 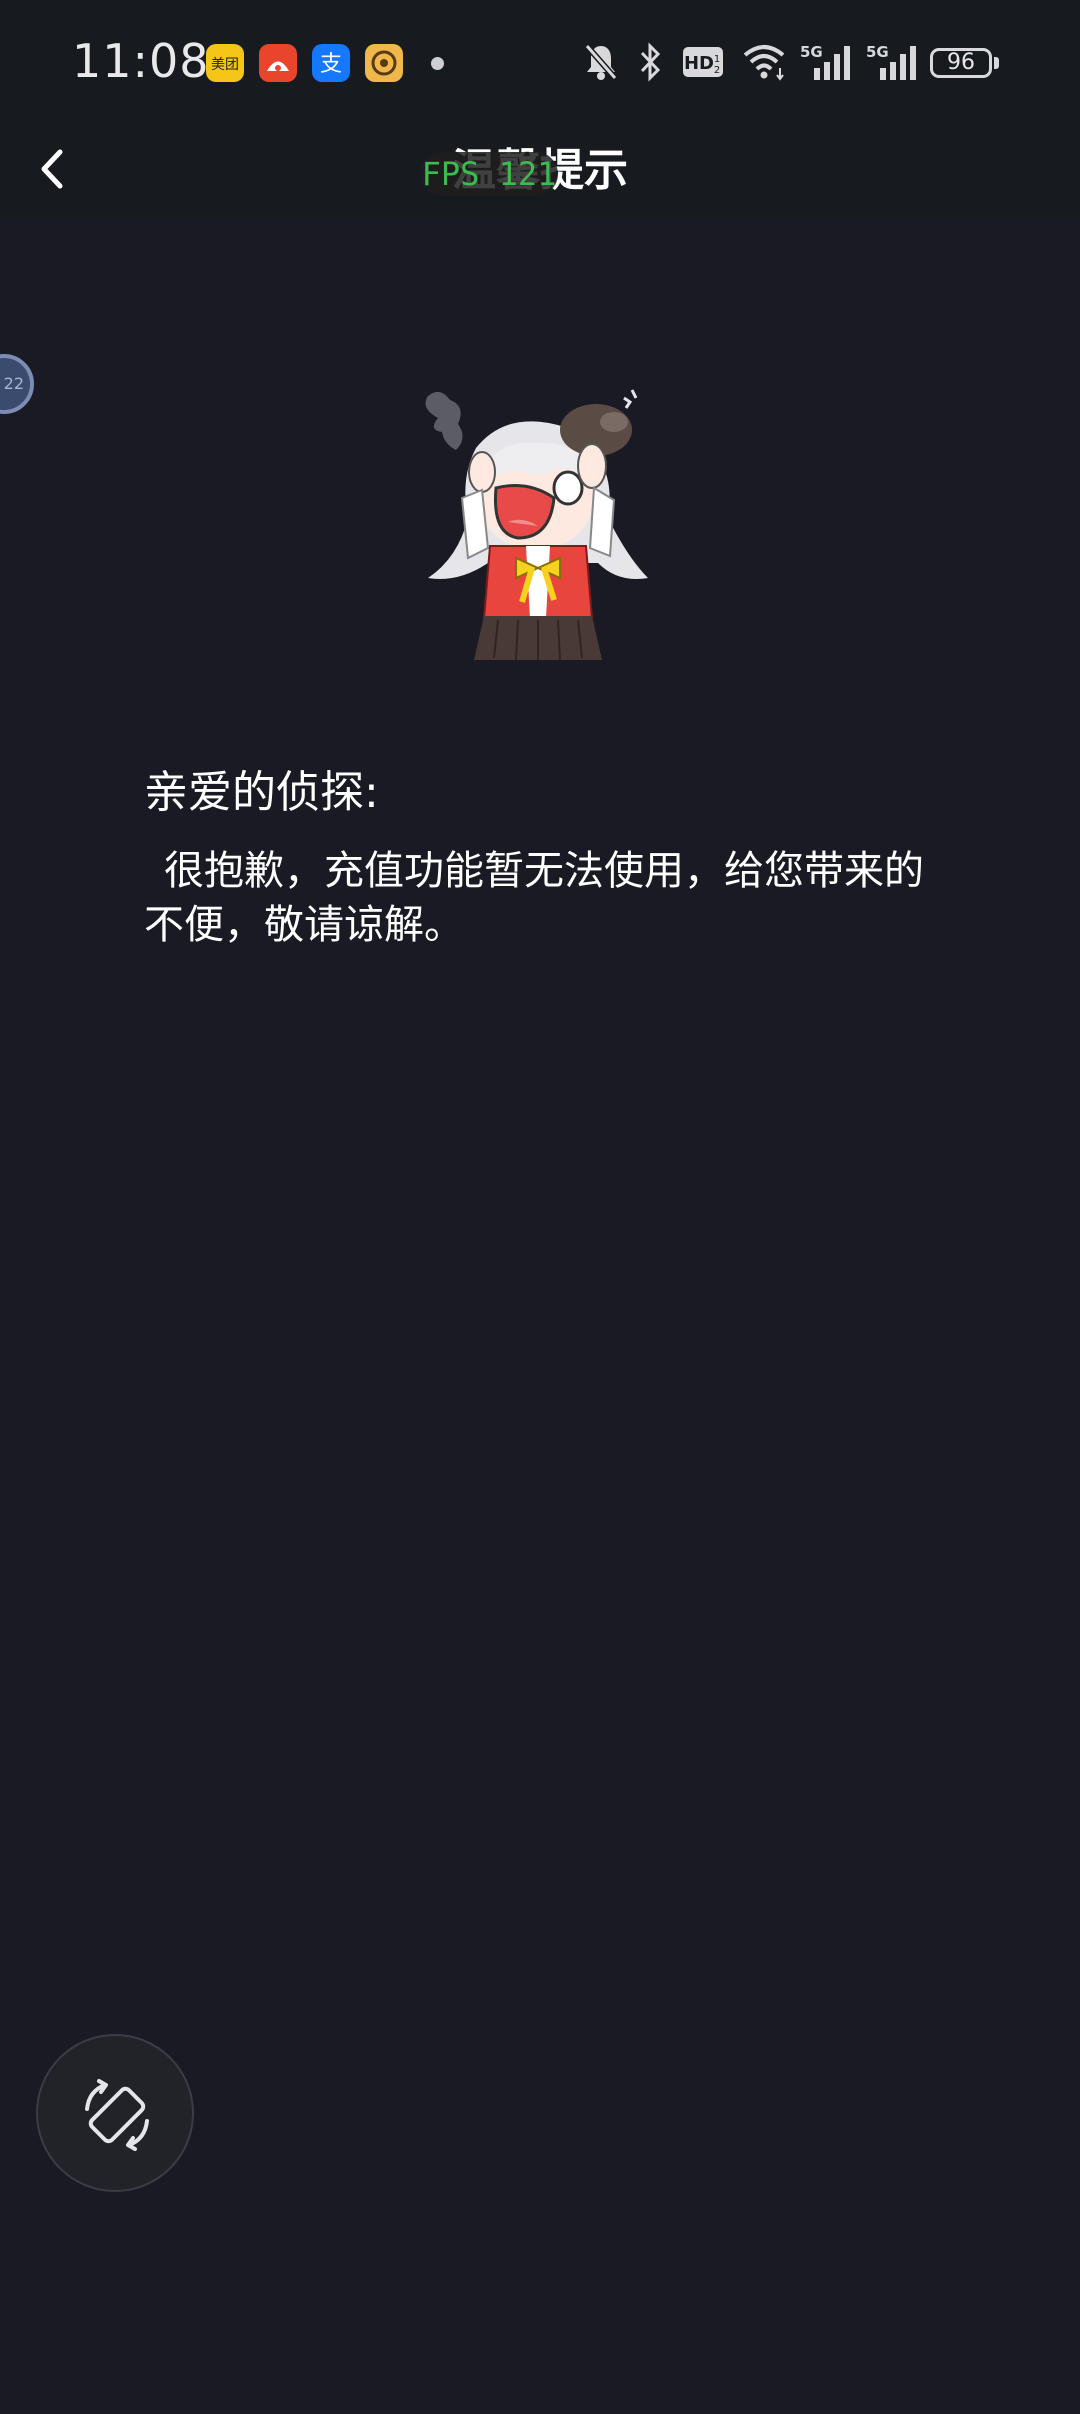 I want to click on svg-text: 美团, so click(x=225, y=65).